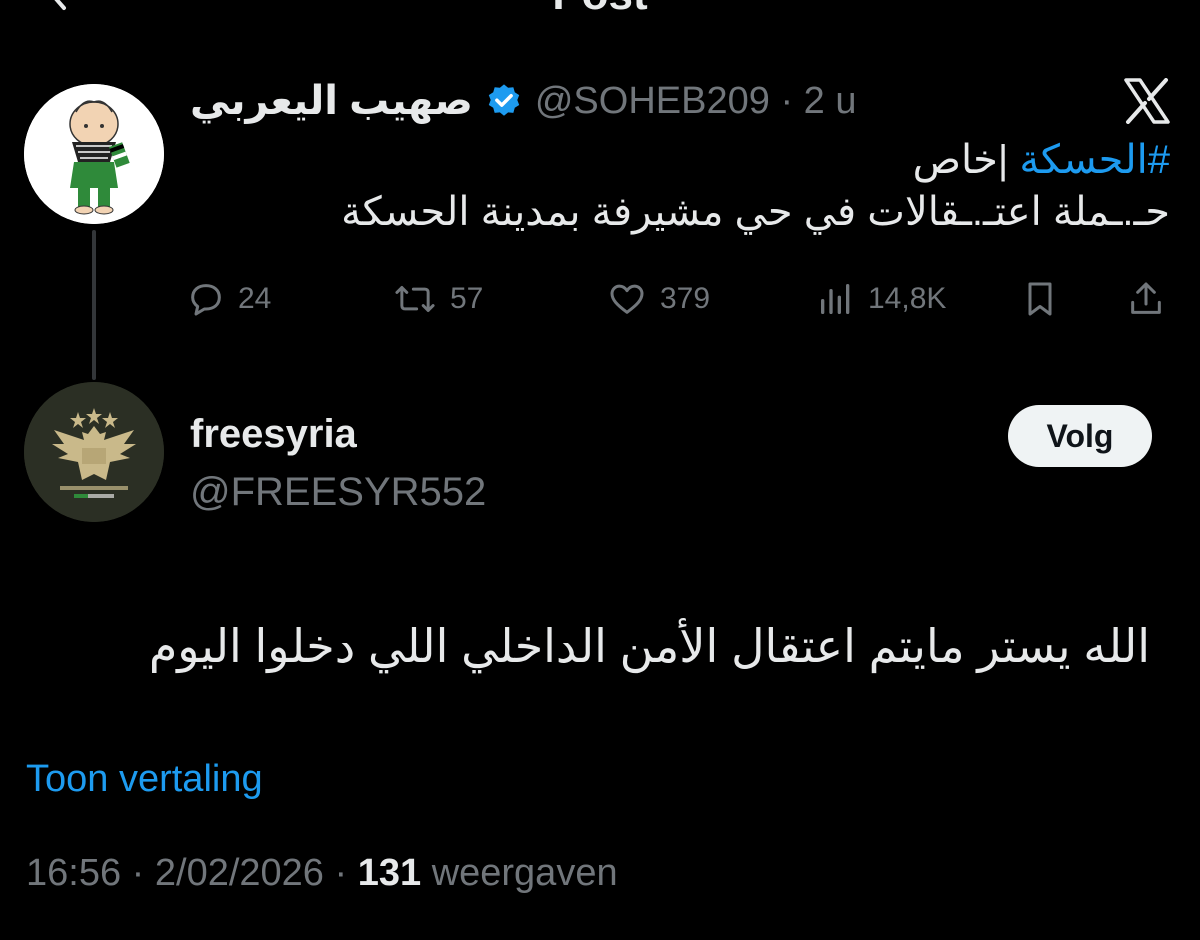  I want to click on x-logo-icon, so click(1147, 101).